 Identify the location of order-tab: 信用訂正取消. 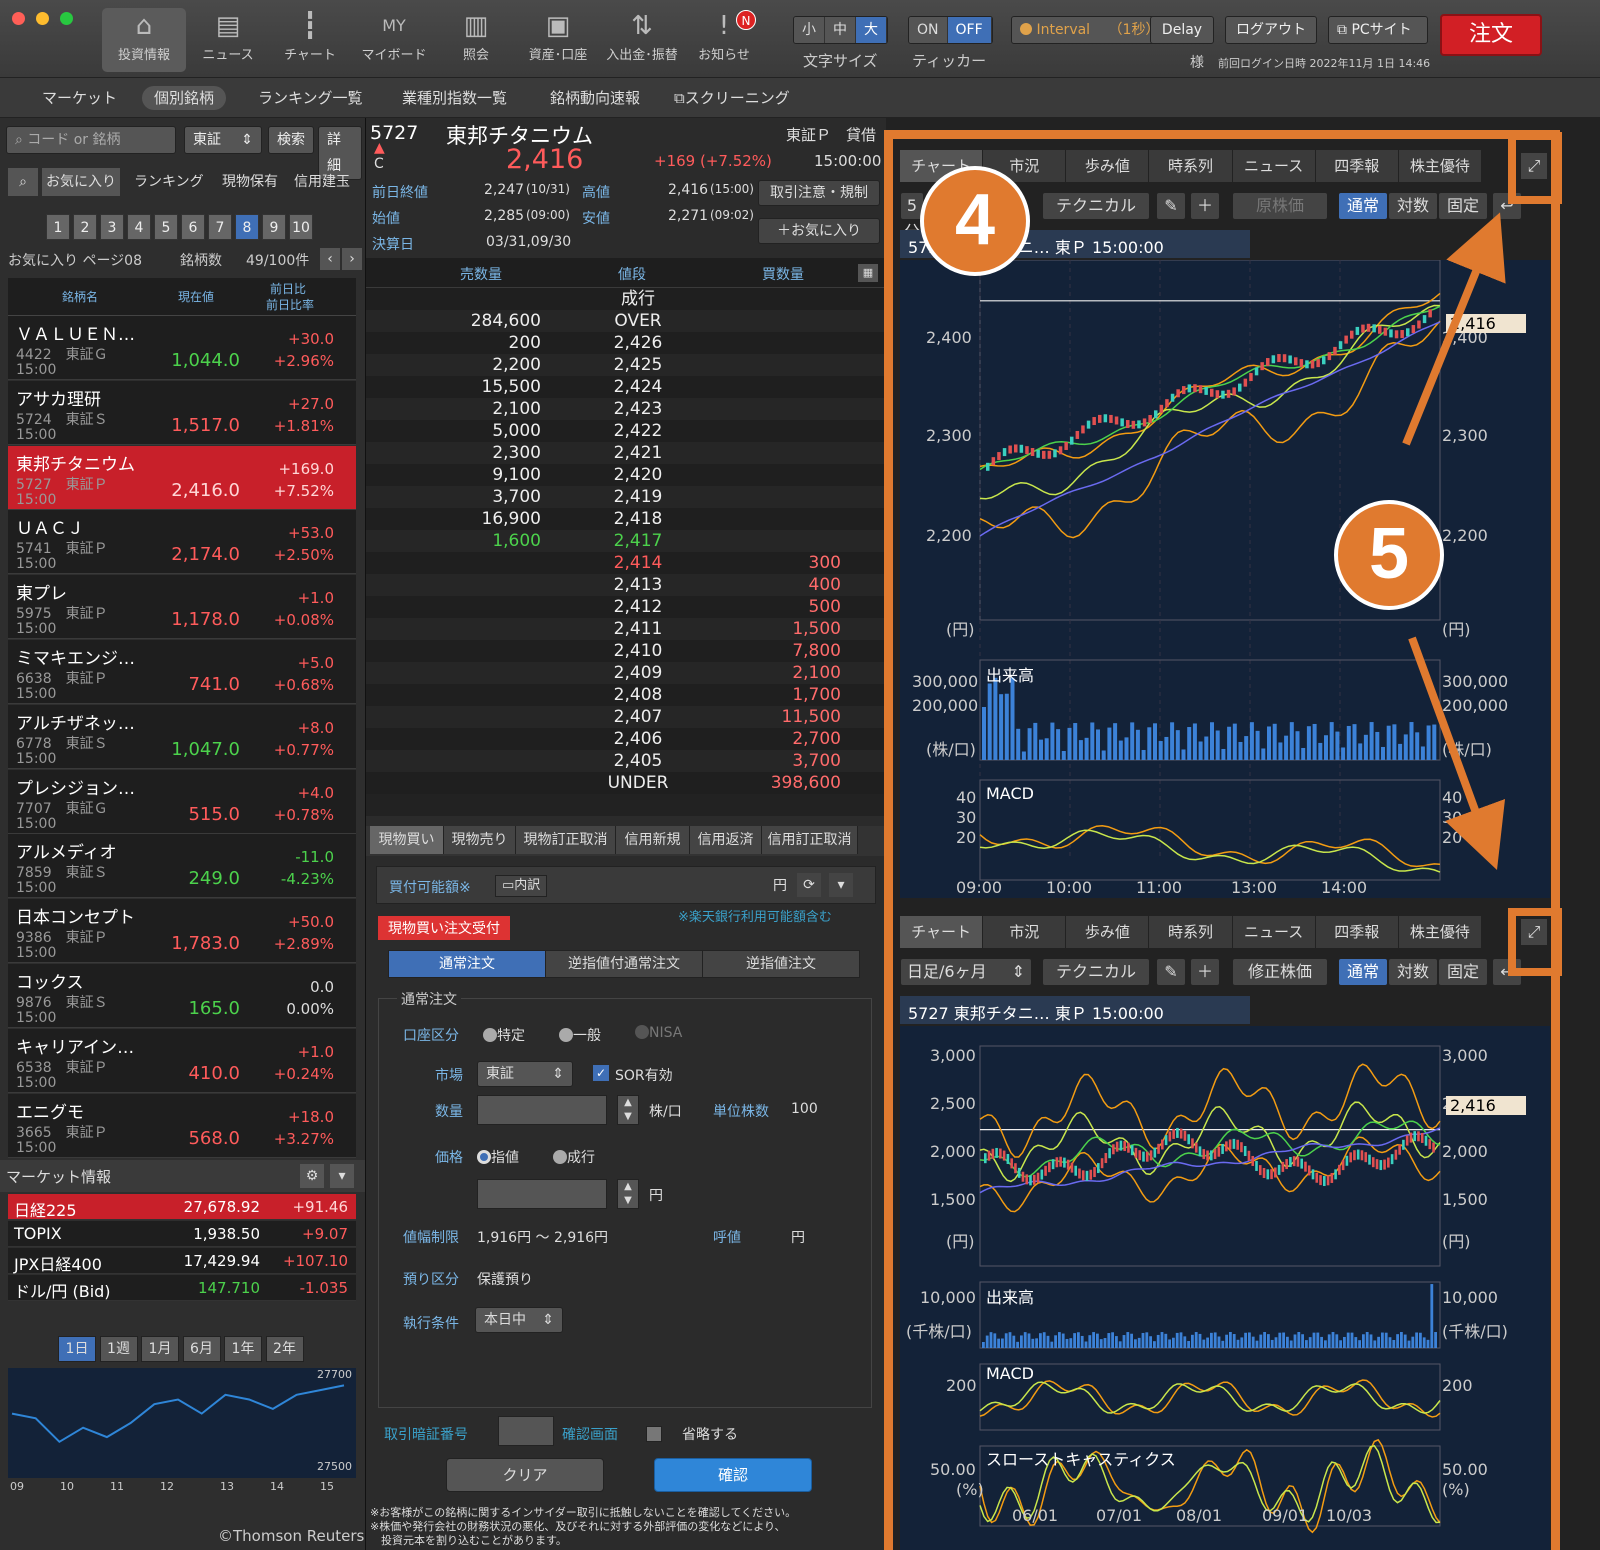
(810, 840).